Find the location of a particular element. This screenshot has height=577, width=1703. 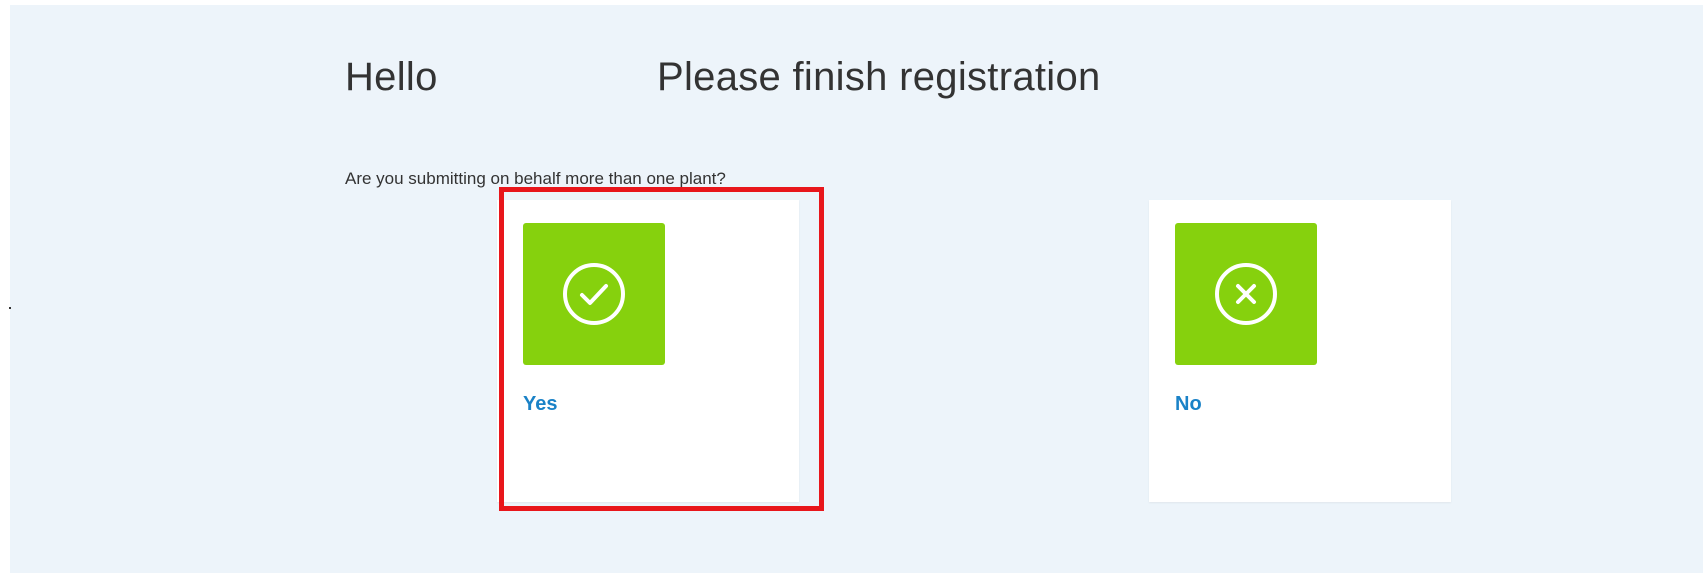

greeting-text: Hello is located at coordinates (391, 77).